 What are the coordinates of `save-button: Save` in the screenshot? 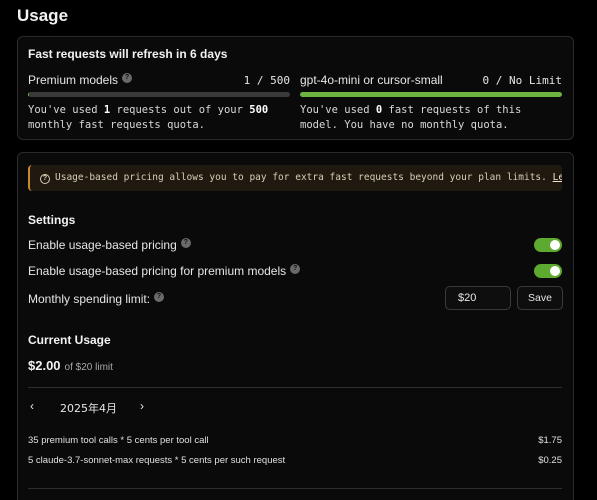 It's located at (540, 298).